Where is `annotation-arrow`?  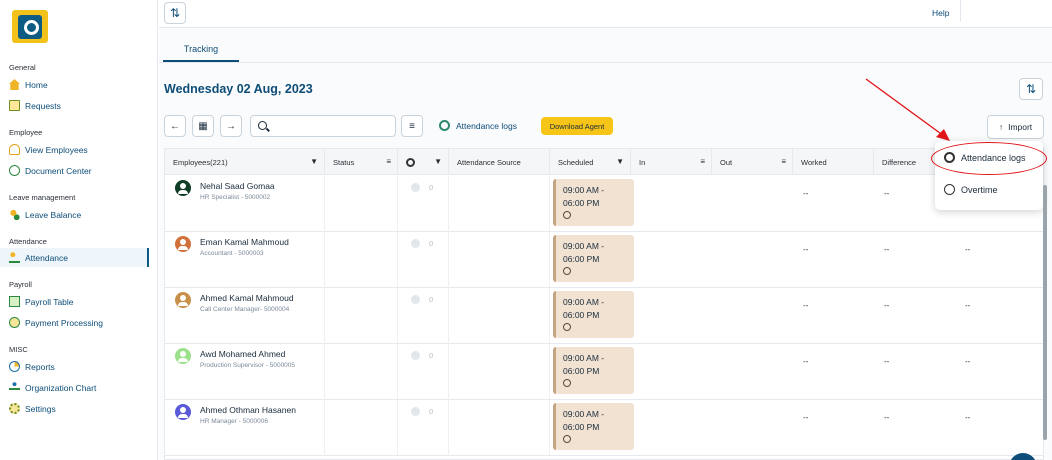 annotation-arrow is located at coordinates (907, 109).